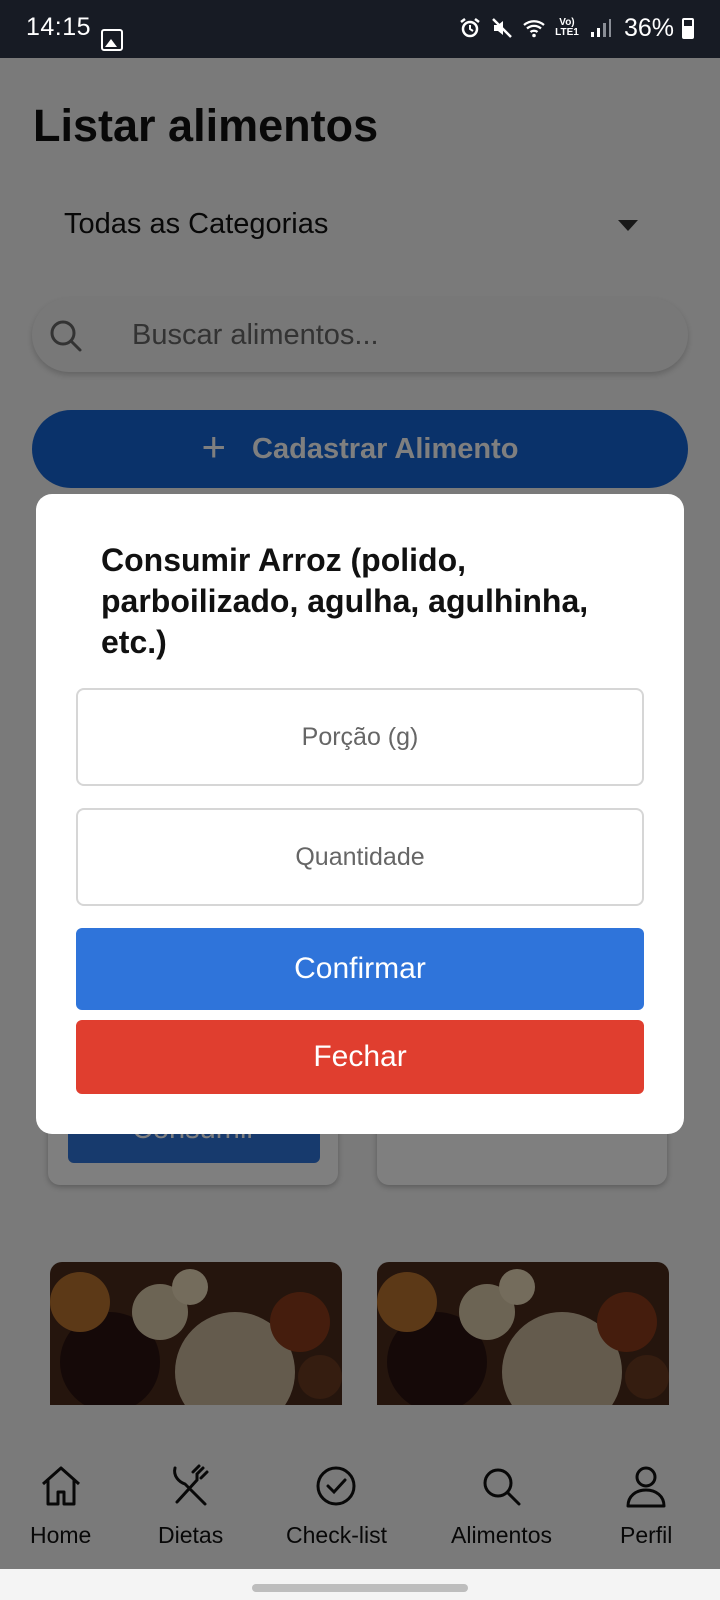 The height and width of the screenshot is (1600, 720). Describe the element at coordinates (360, 29) in the screenshot. I see `status-bar: 14:15 Vo) LTE1 36%` at that location.